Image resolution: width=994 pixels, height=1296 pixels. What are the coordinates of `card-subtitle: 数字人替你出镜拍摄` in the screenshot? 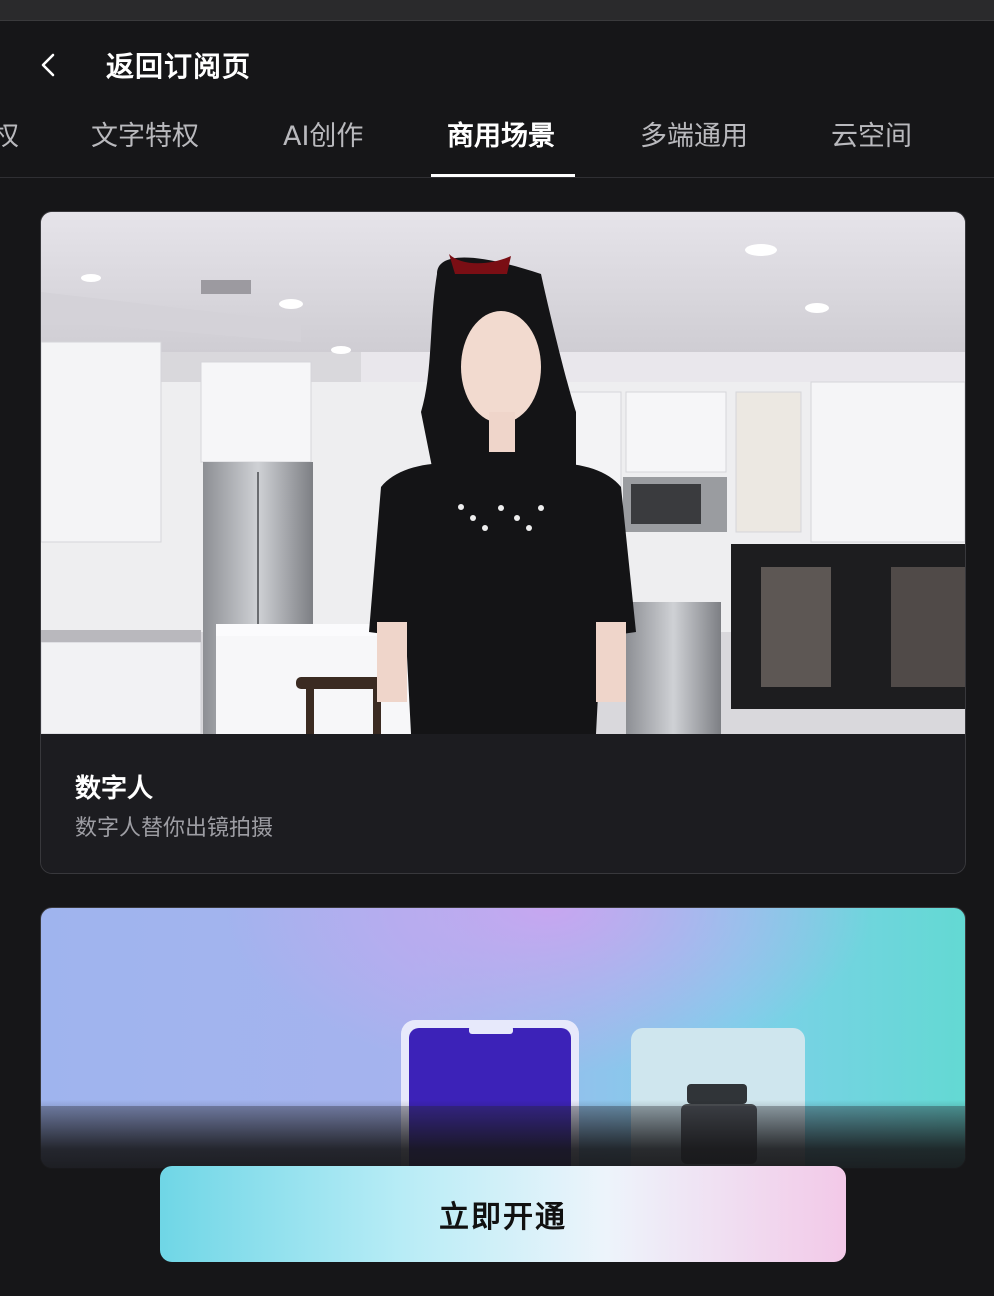 It's located at (174, 828).